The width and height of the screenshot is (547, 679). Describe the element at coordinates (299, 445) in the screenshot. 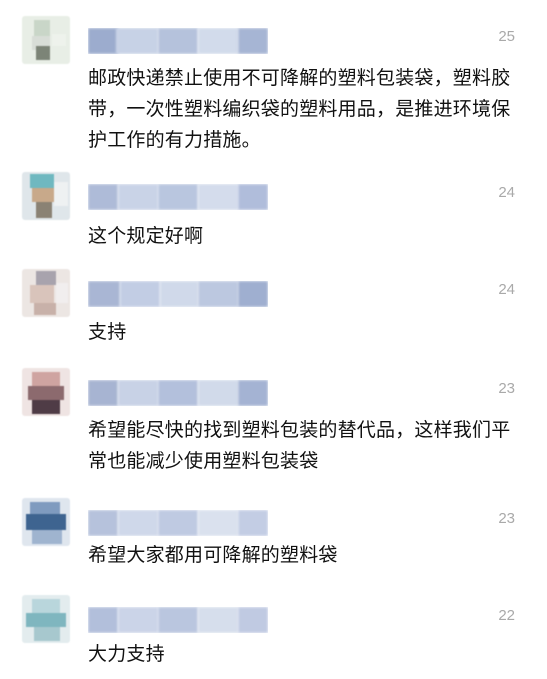

I see `comment-text: 希望能尽快的找到塑料包装的替代品，这样我们平常也能减少使用塑料包装袋` at that location.